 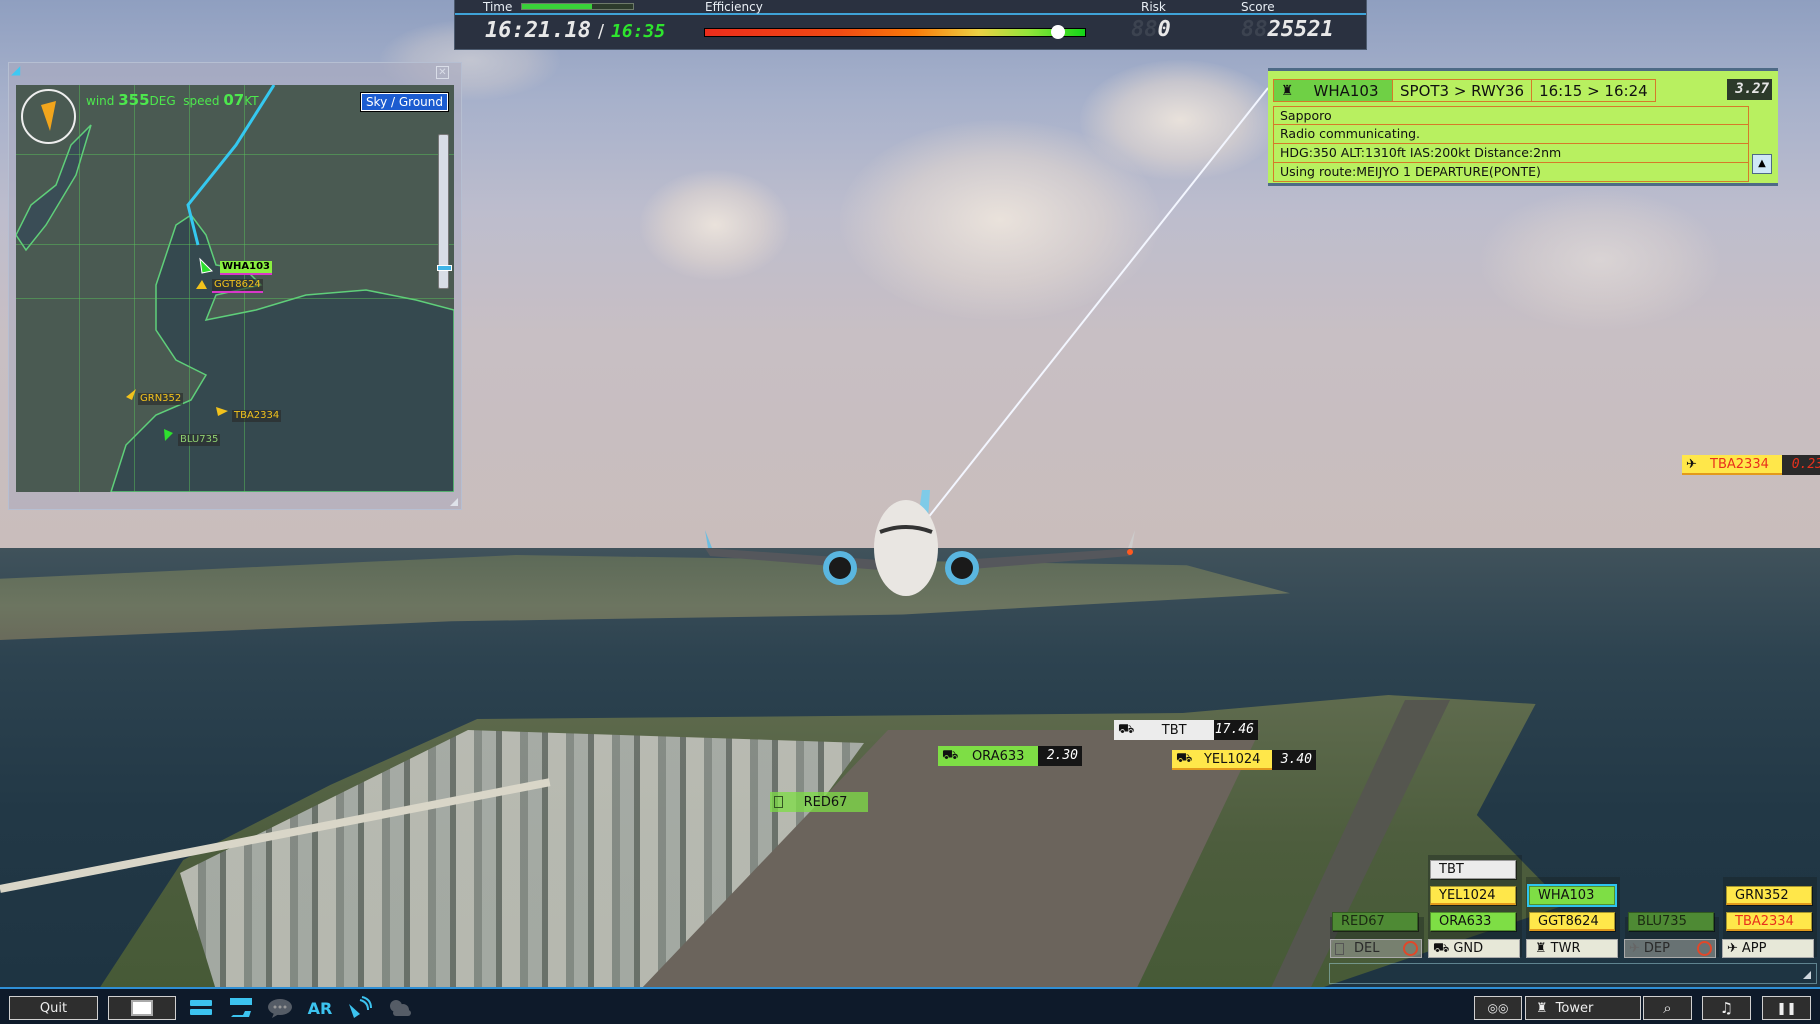 What do you see at coordinates (251, 101) in the screenshot?
I see `speed-unit: KT` at bounding box center [251, 101].